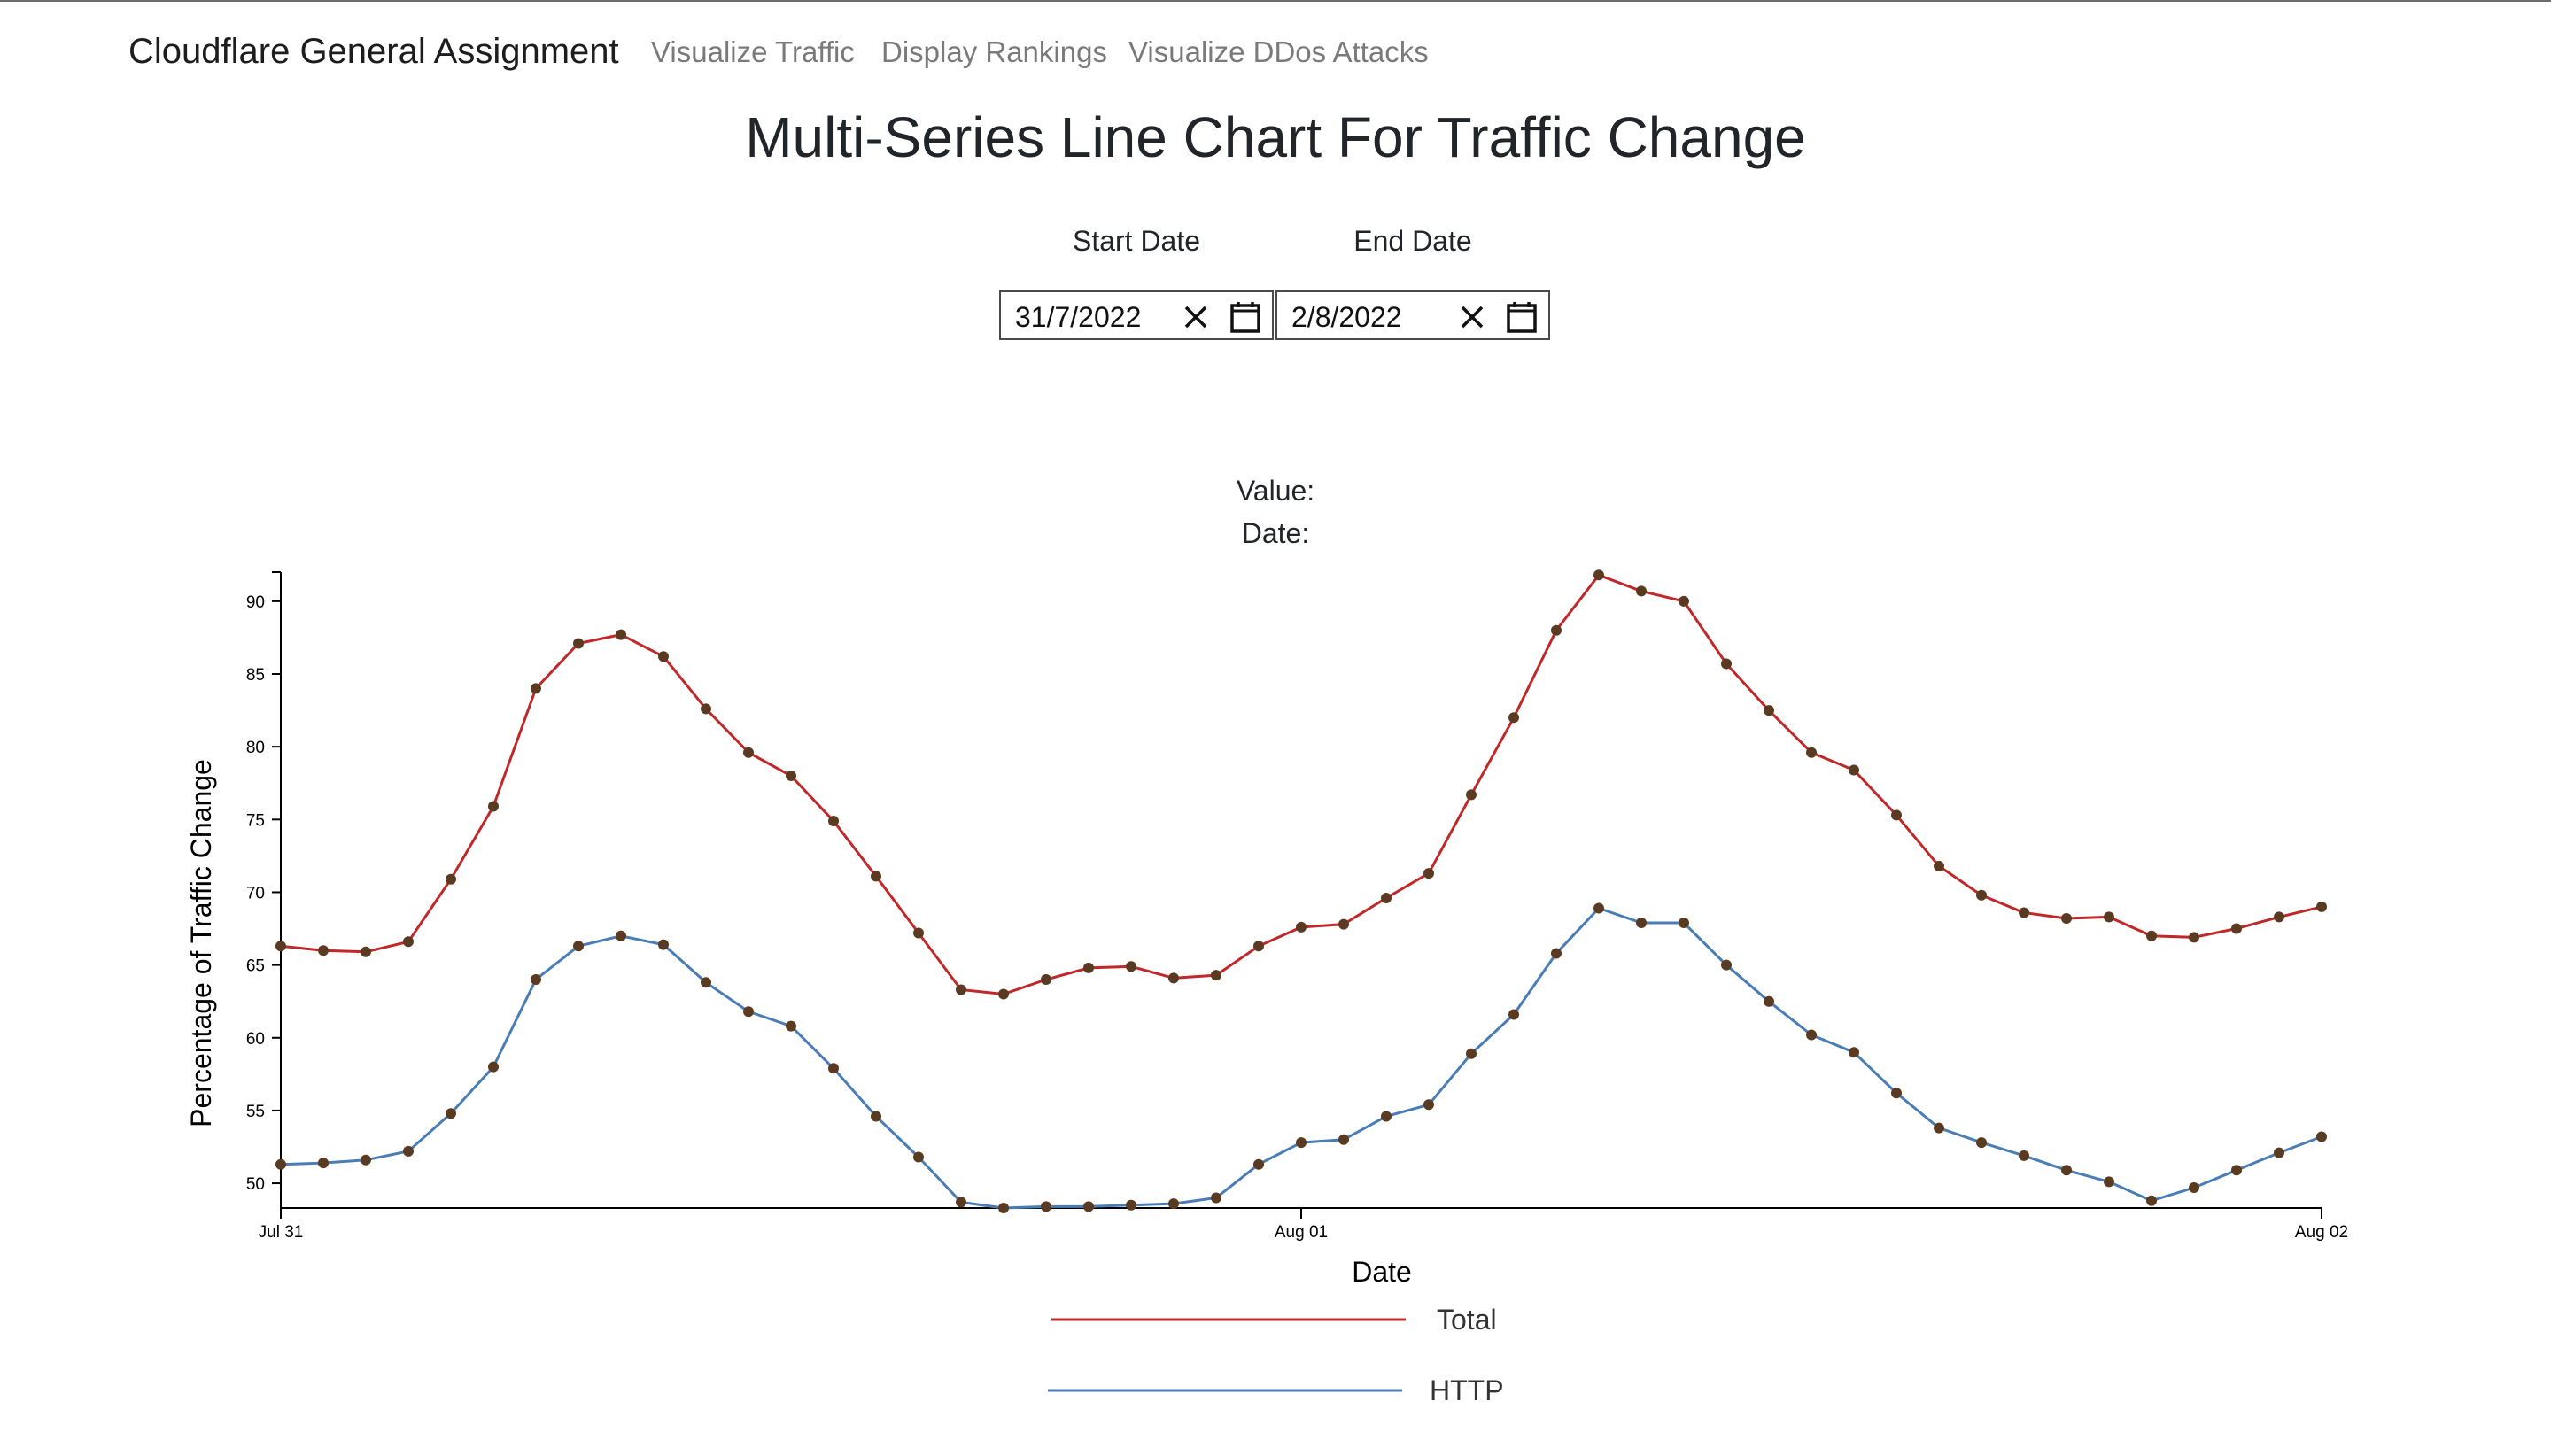 The image size is (2551, 1456). I want to click on y-tick-label: 75, so click(255, 820).